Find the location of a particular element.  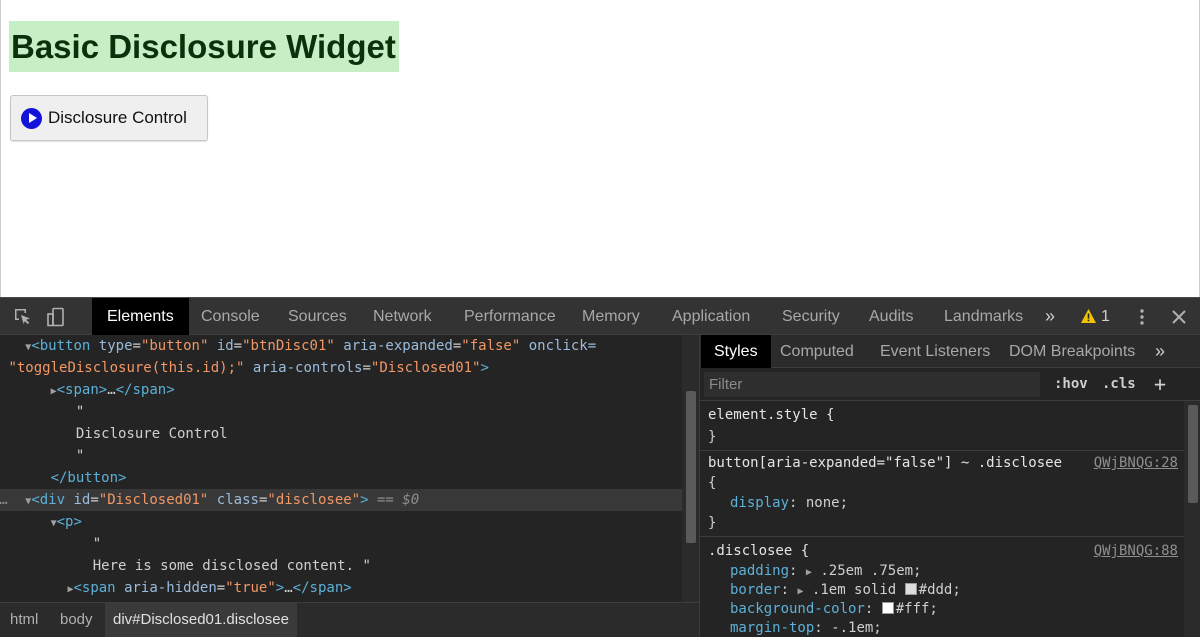

attr-name: type is located at coordinates (115, 346).